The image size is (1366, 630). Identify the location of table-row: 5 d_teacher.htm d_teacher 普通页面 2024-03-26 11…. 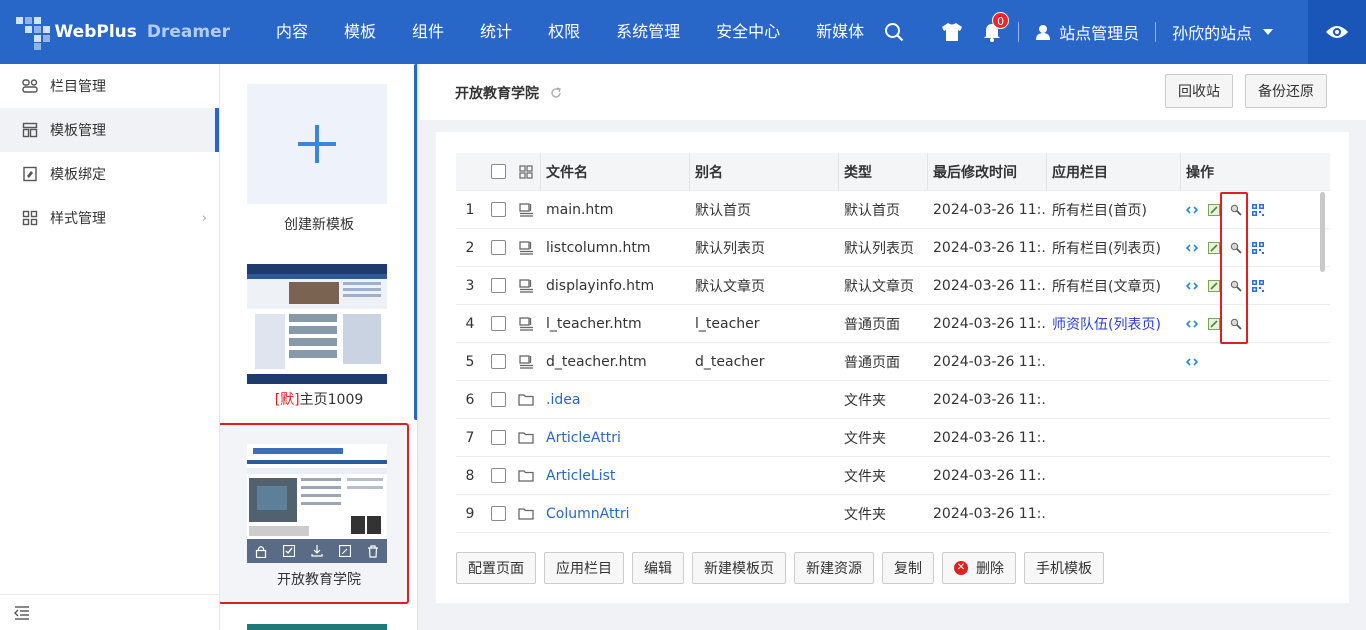
(893, 362).